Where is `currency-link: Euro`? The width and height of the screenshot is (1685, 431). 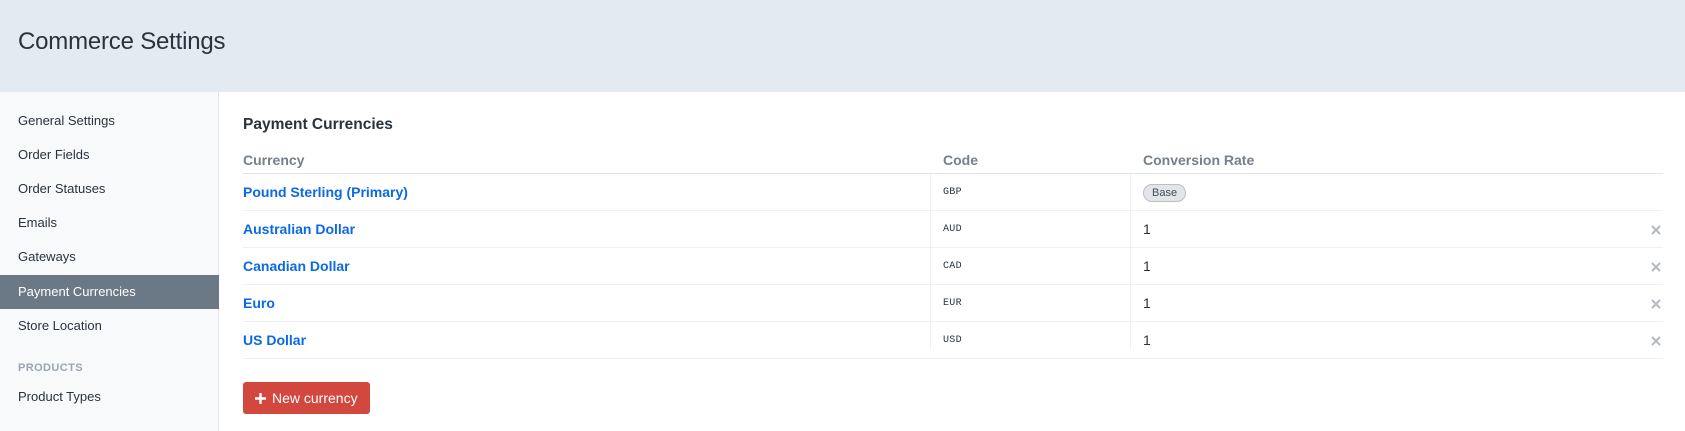
currency-link: Euro is located at coordinates (259, 303).